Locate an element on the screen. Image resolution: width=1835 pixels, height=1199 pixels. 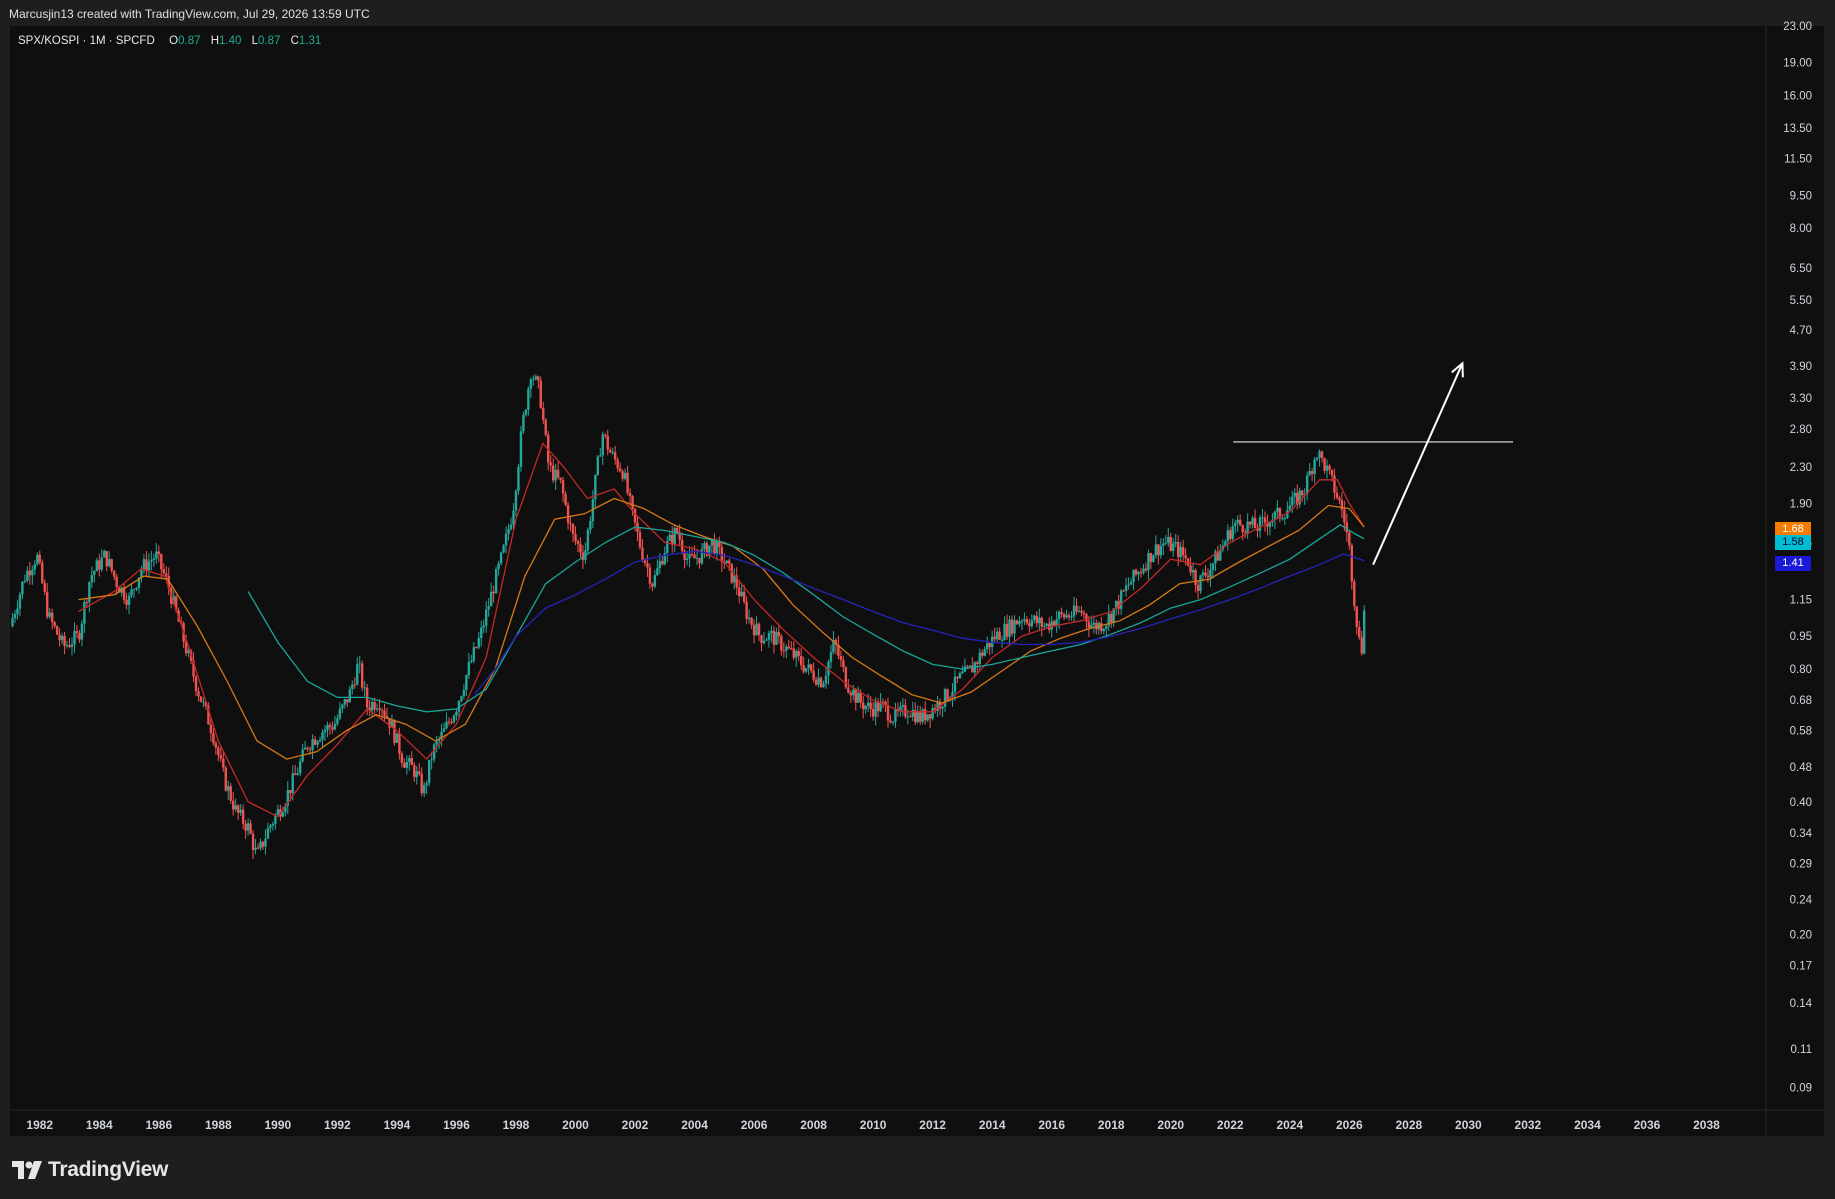
y-tick-label: 0.58 is located at coordinates (1801, 732).